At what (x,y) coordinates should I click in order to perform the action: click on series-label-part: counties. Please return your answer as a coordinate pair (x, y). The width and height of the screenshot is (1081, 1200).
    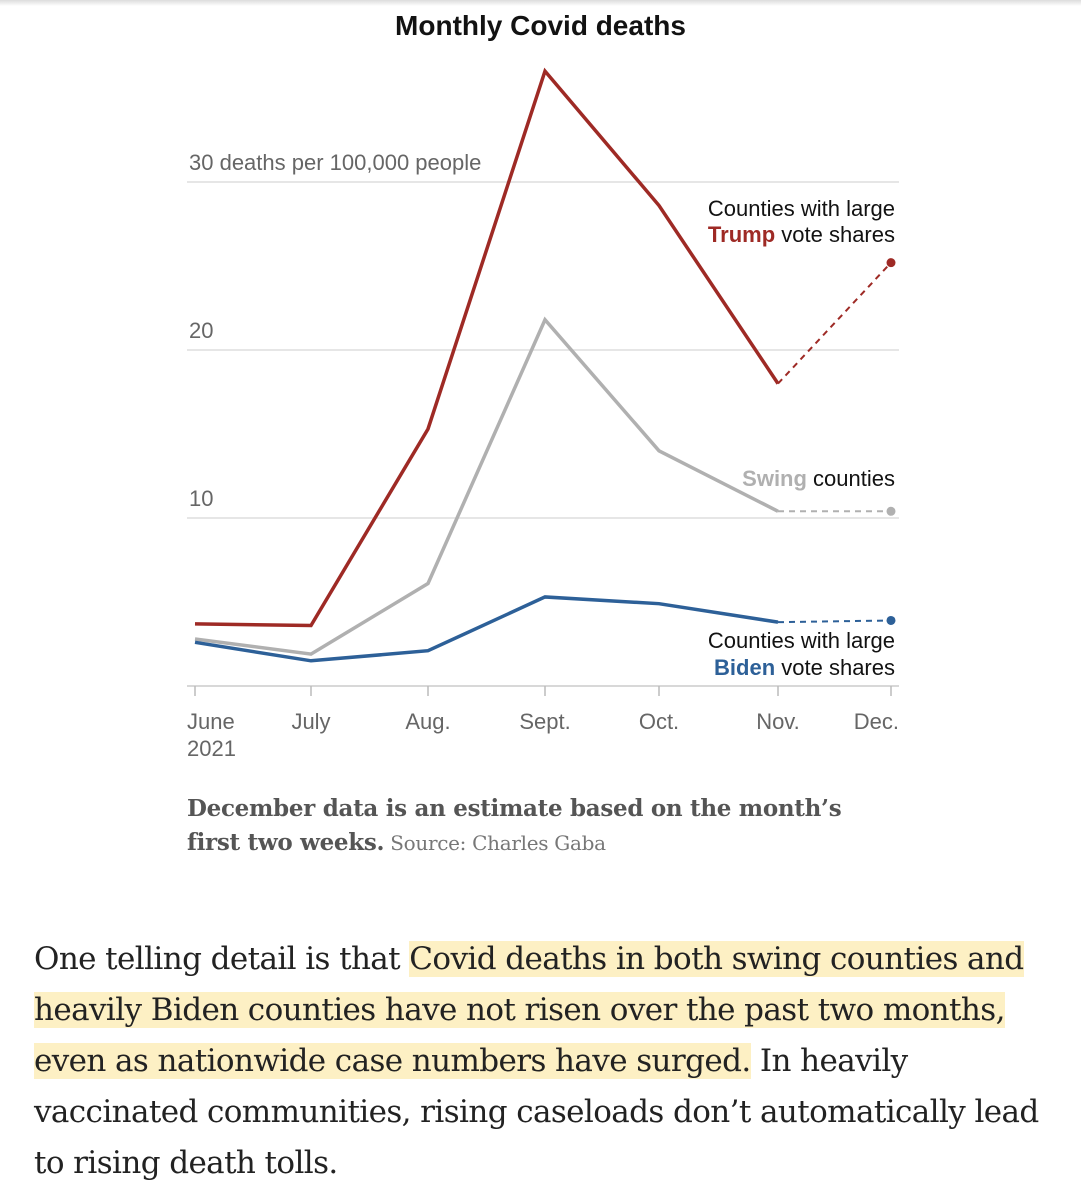
    Looking at the image, I should click on (851, 478).